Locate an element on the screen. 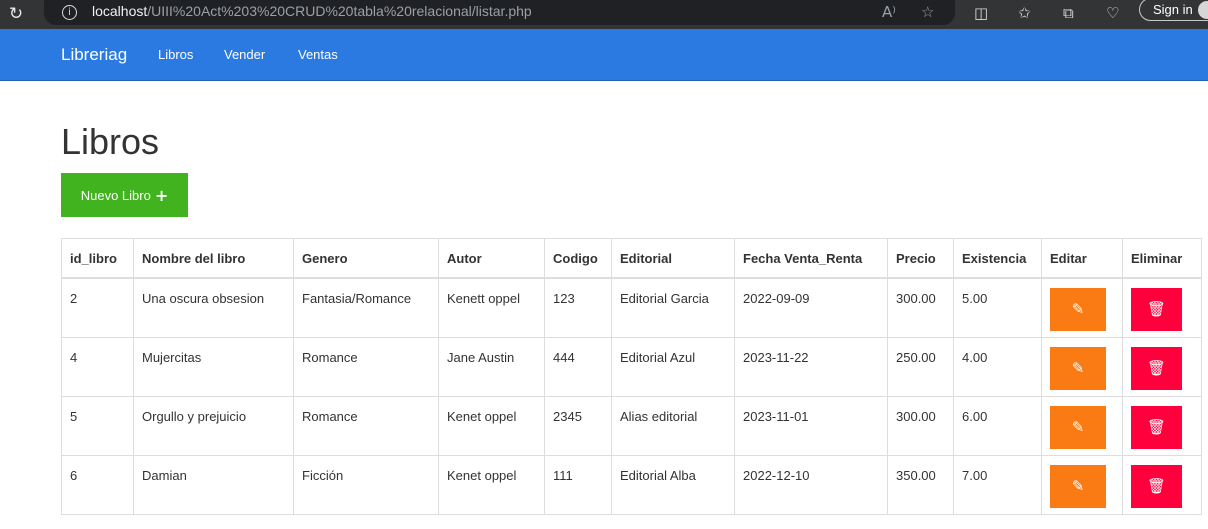 This screenshot has height=529, width=1208. split-screen-icon: ◫ is located at coordinates (981, 13).